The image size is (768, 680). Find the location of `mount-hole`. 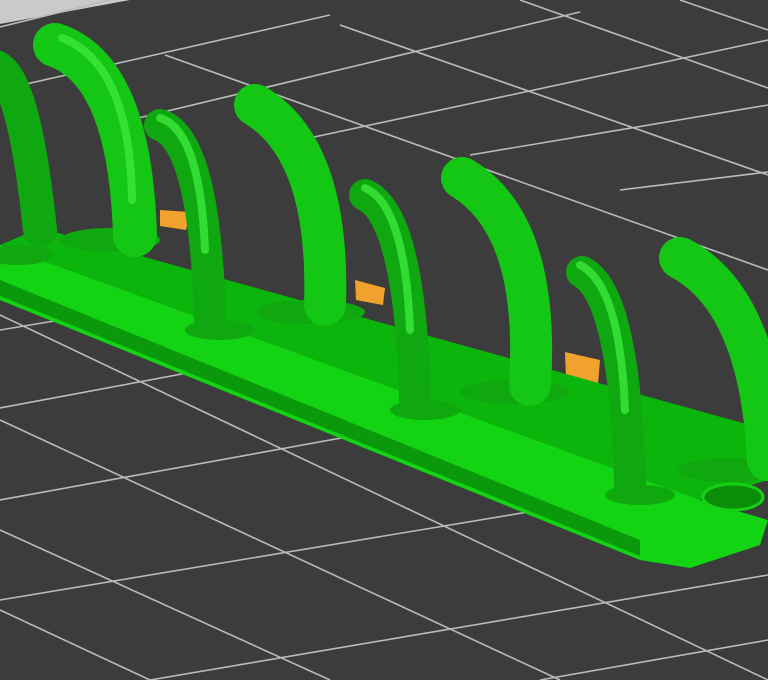

mount-hole is located at coordinates (733, 497).